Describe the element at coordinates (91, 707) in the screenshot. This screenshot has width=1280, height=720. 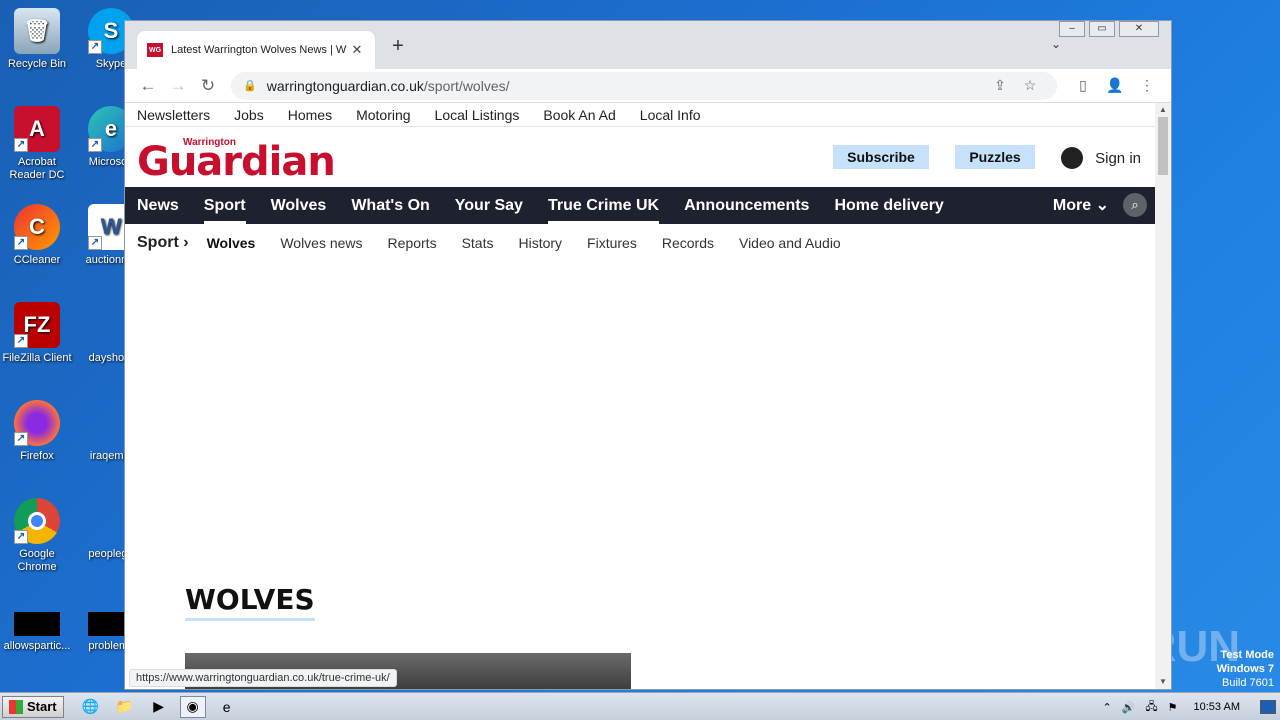
I see `internet-explorer-taskbar-icon: 🌐` at that location.